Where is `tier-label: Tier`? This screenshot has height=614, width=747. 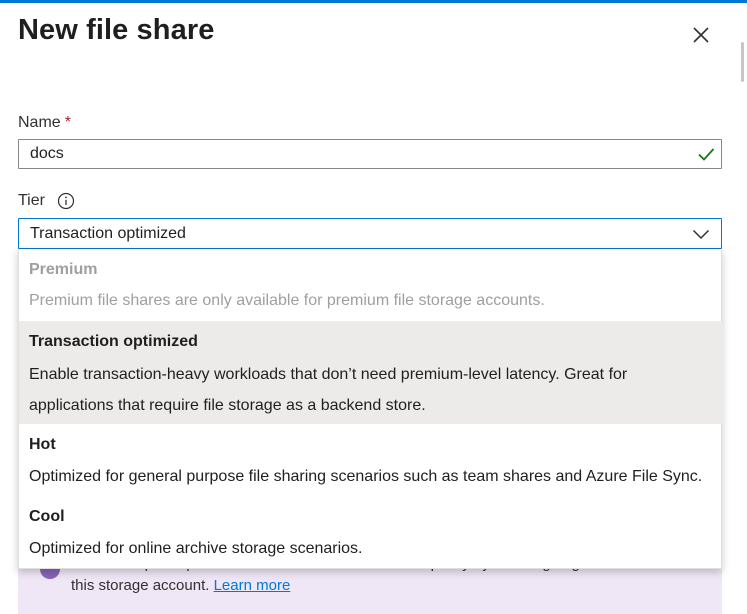
tier-label: Tier is located at coordinates (31, 200).